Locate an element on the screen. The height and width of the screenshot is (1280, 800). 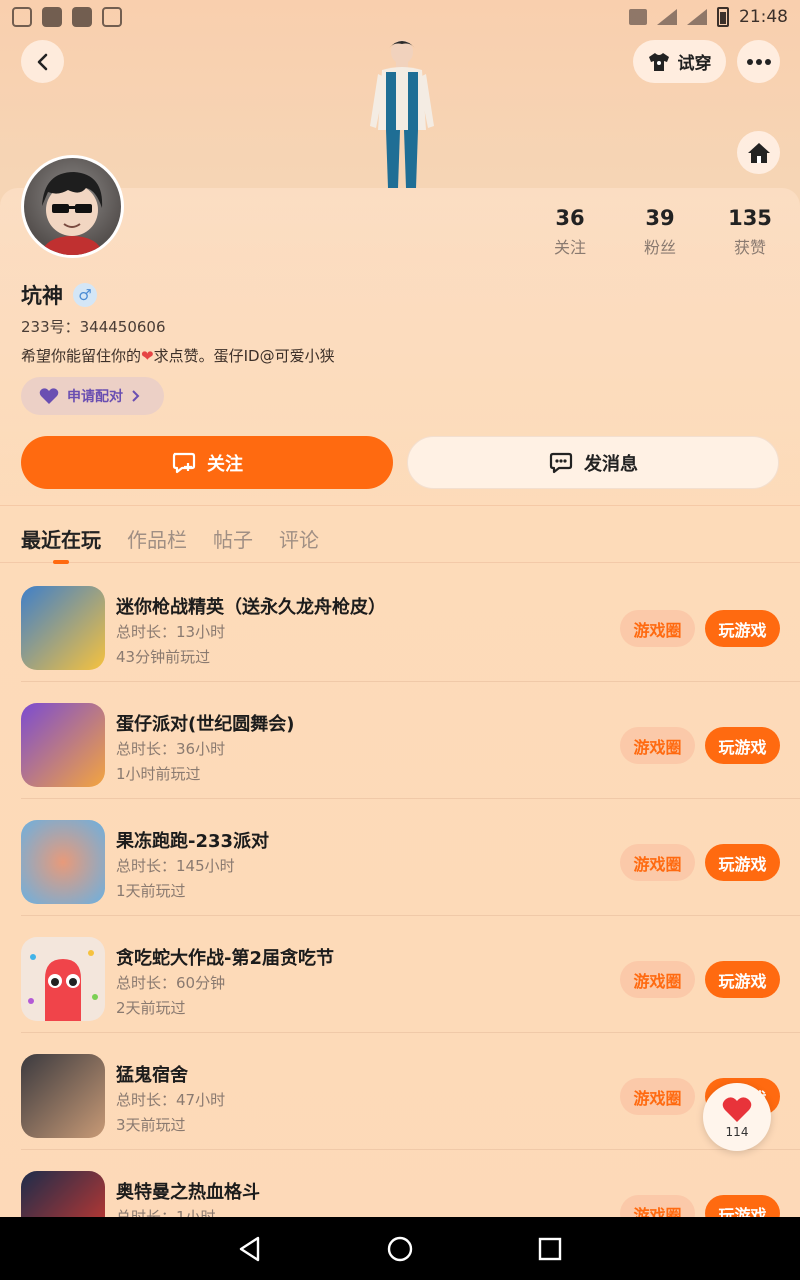
avatar is located at coordinates (72, 206).